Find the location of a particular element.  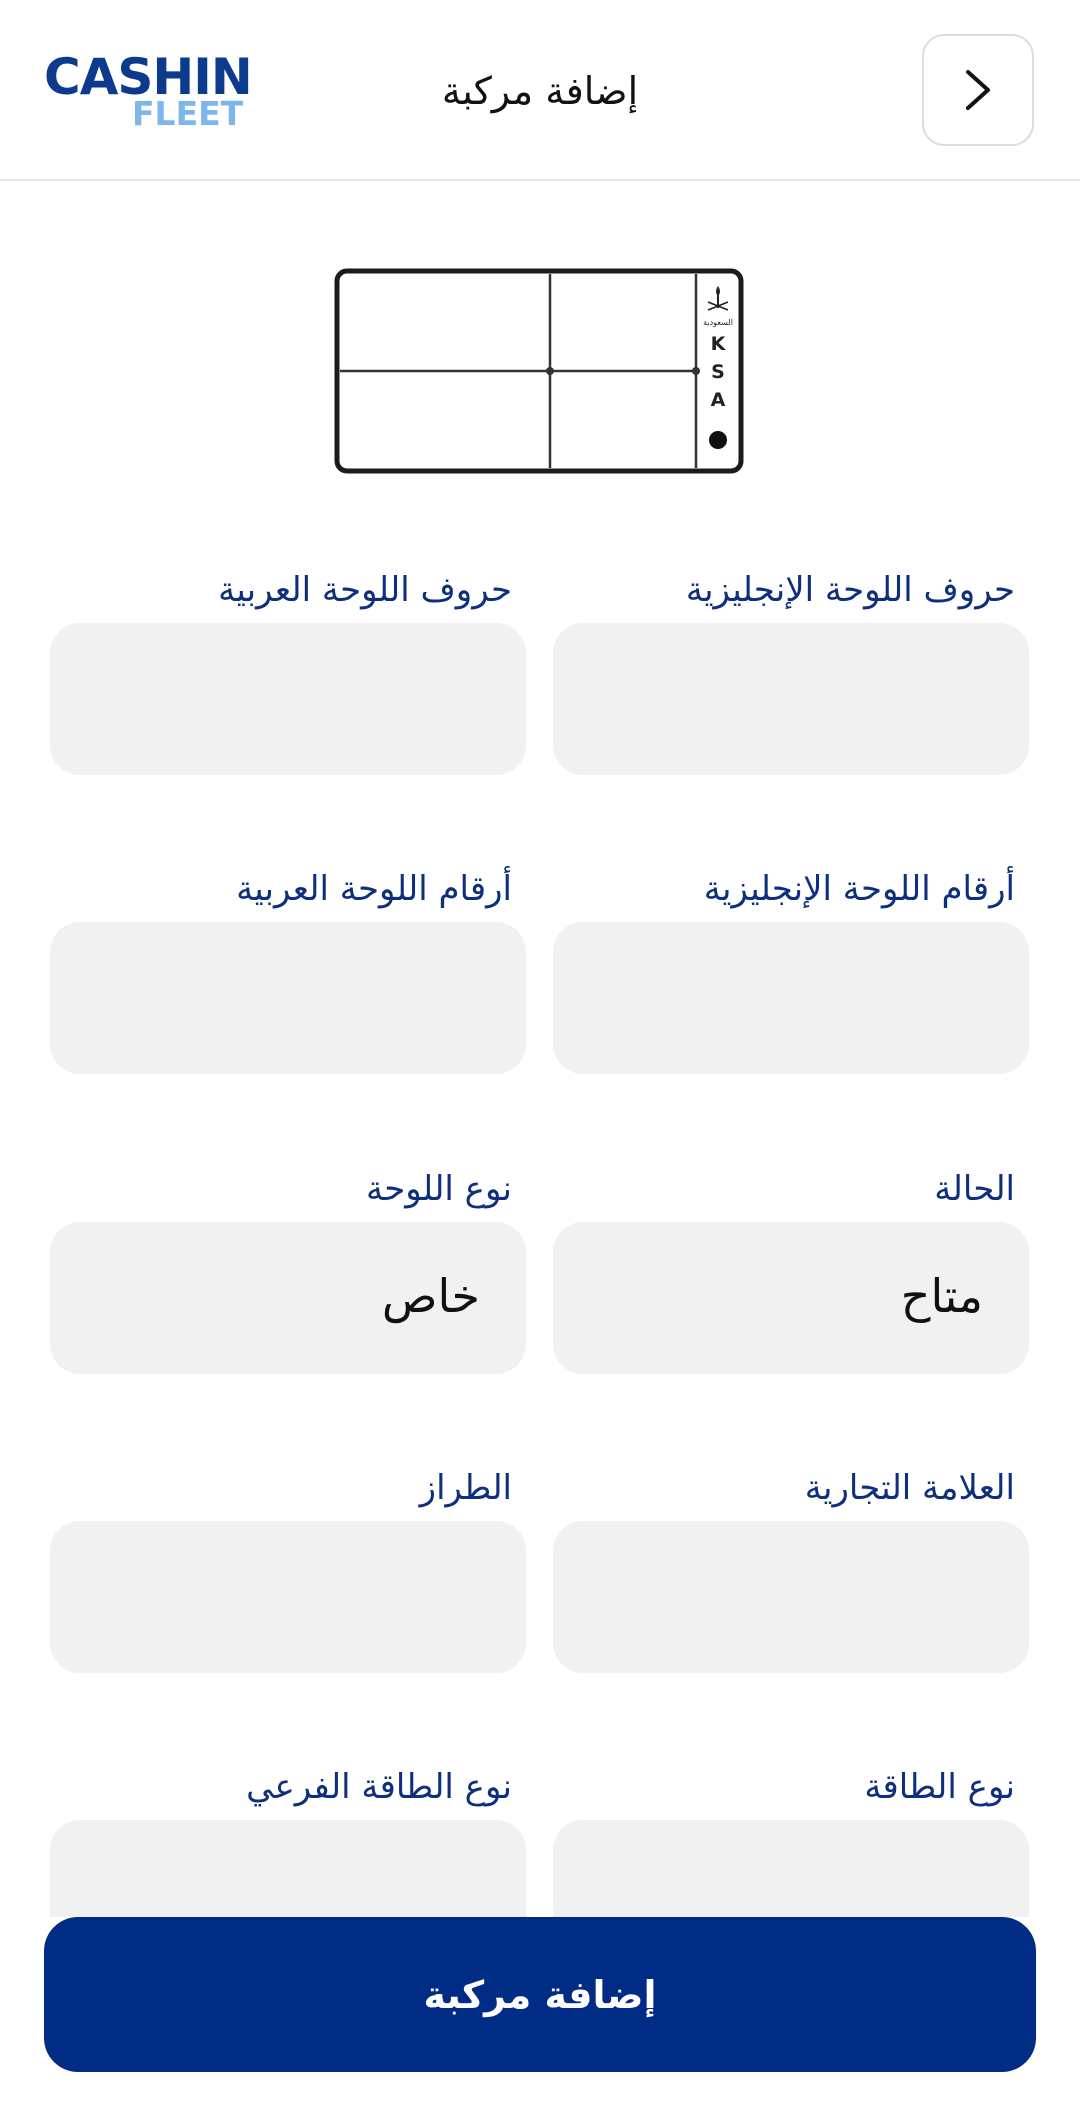

plate-type-value: خاص is located at coordinates (430, 1296).